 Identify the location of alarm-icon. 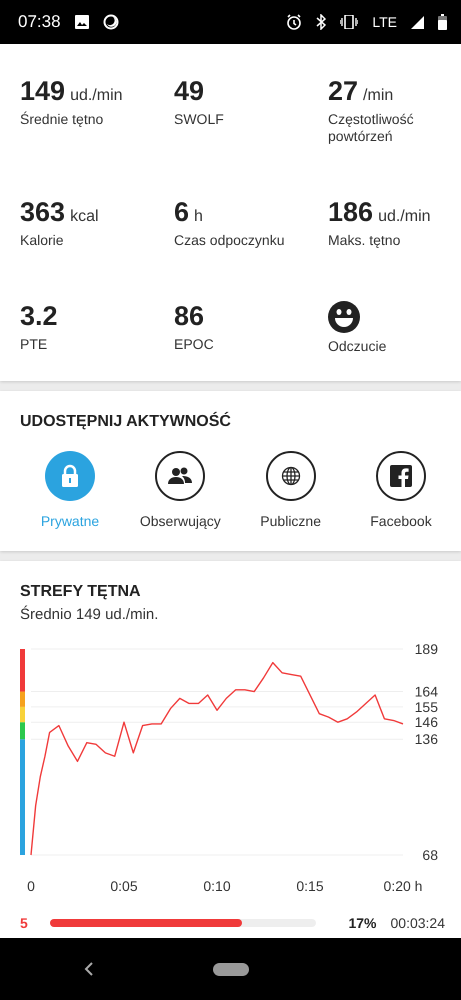
(294, 22).